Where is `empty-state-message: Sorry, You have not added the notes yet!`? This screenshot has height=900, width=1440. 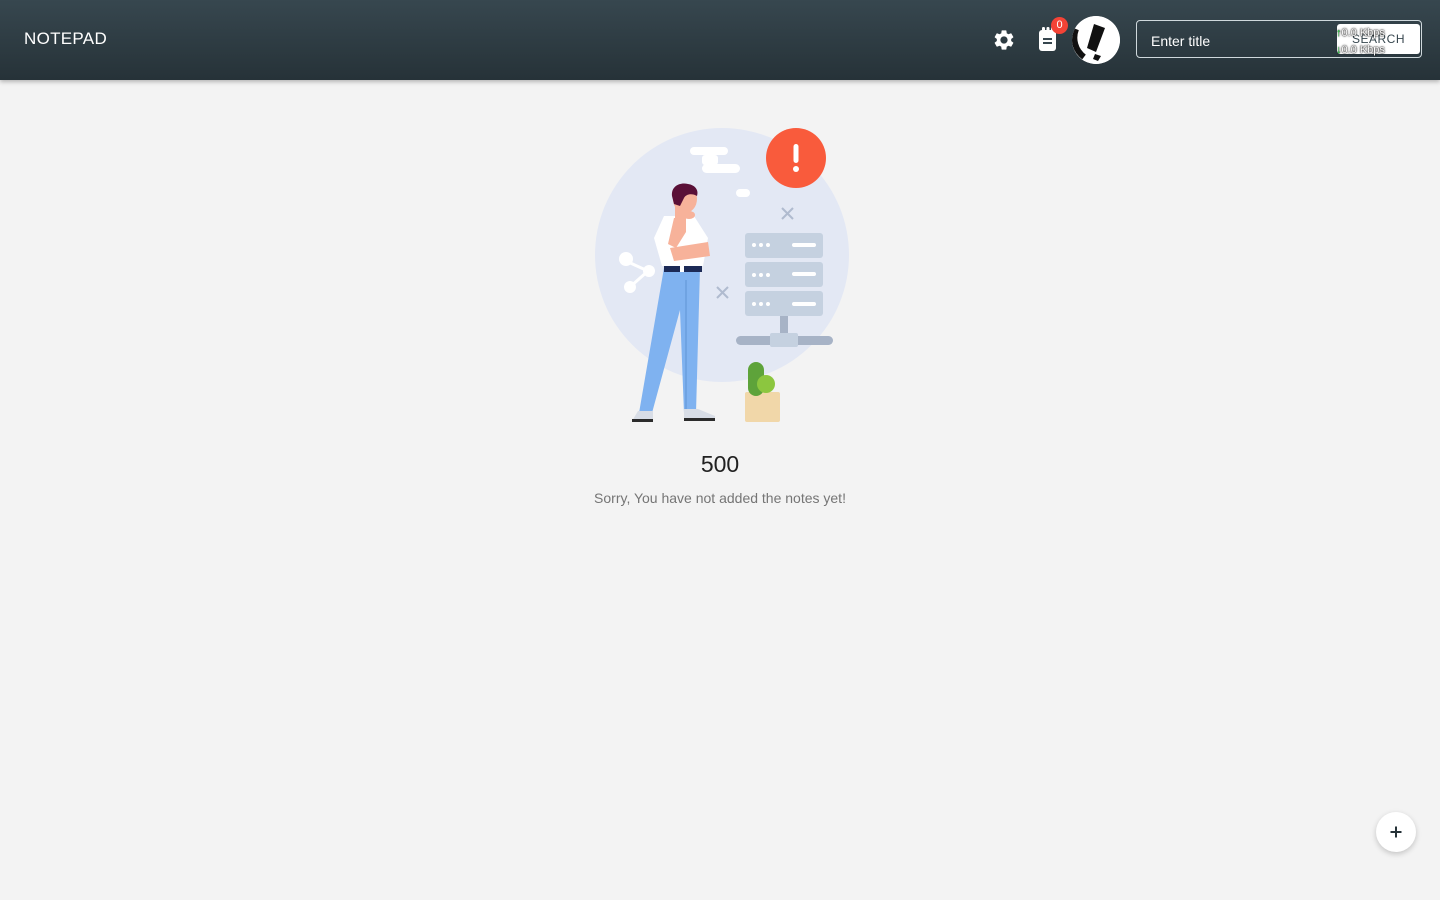 empty-state-message: Sorry, You have not added the notes yet! is located at coordinates (720, 498).